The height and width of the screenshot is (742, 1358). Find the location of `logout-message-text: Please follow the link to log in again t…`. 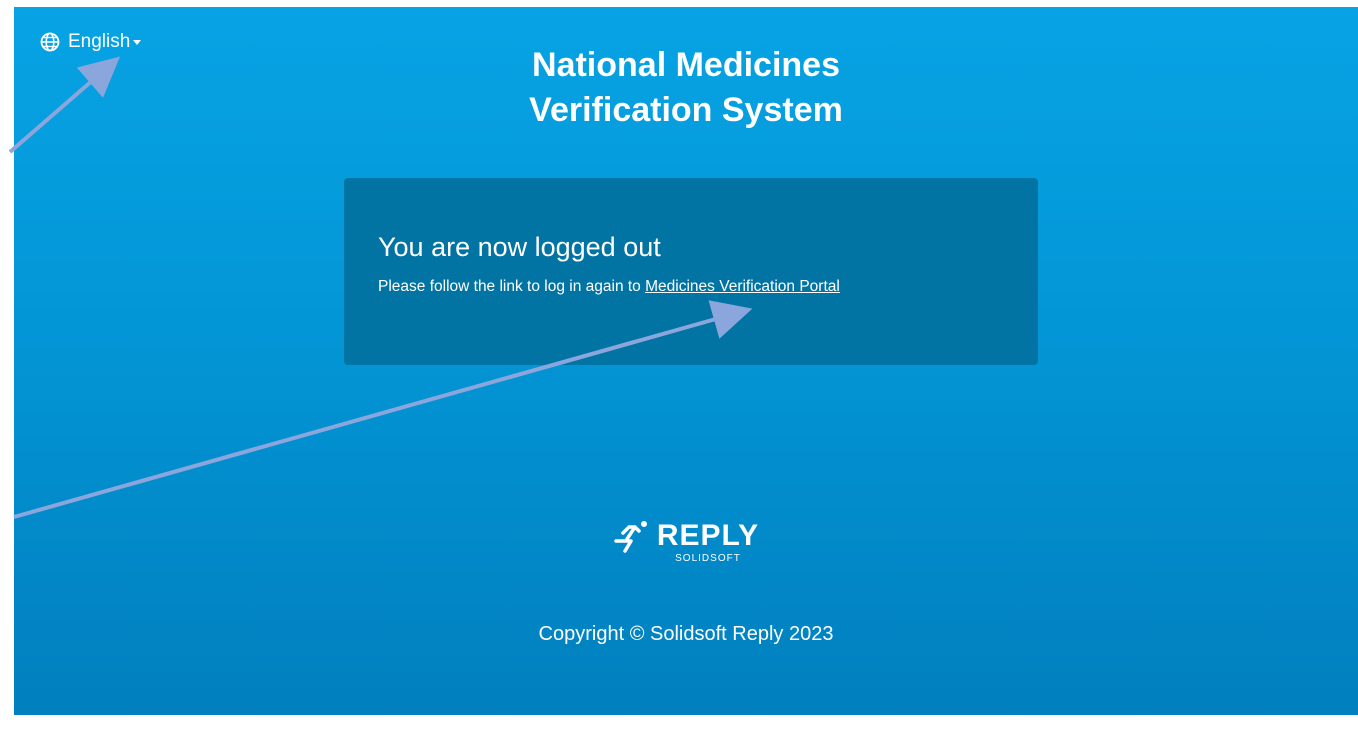

logout-message-text: Please follow the link to log in again t… is located at coordinates (512, 286).